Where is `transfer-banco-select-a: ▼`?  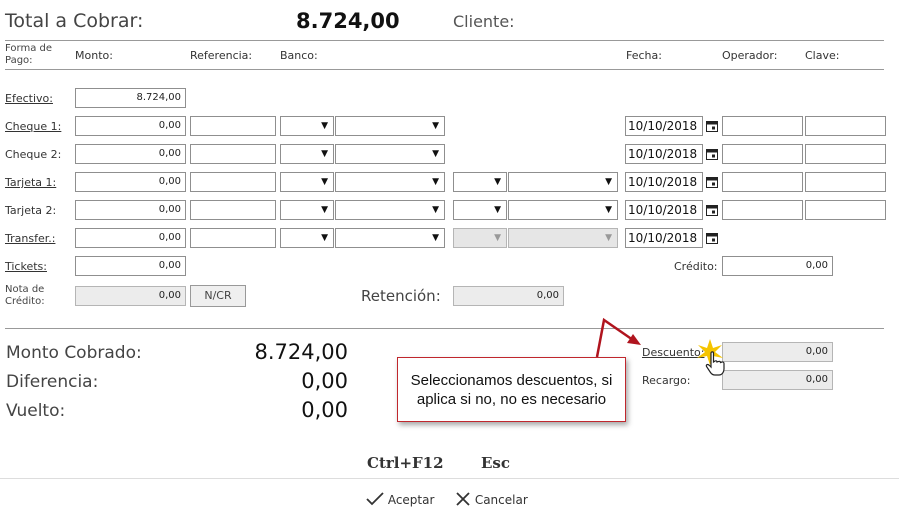
transfer-banco-select-a: ▼ is located at coordinates (307, 238).